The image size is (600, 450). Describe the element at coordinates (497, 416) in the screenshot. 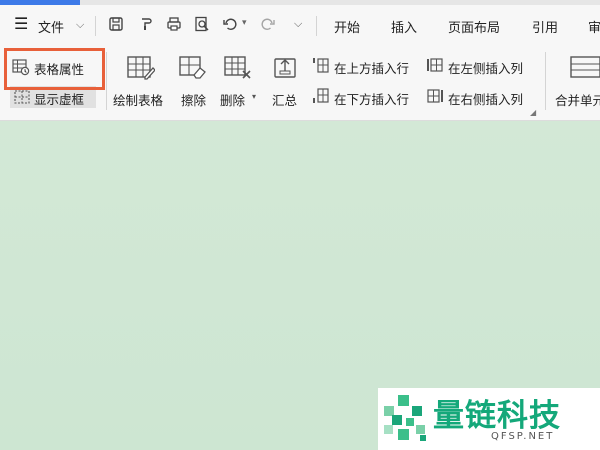

I see `watermark-title: 量链科技` at that location.